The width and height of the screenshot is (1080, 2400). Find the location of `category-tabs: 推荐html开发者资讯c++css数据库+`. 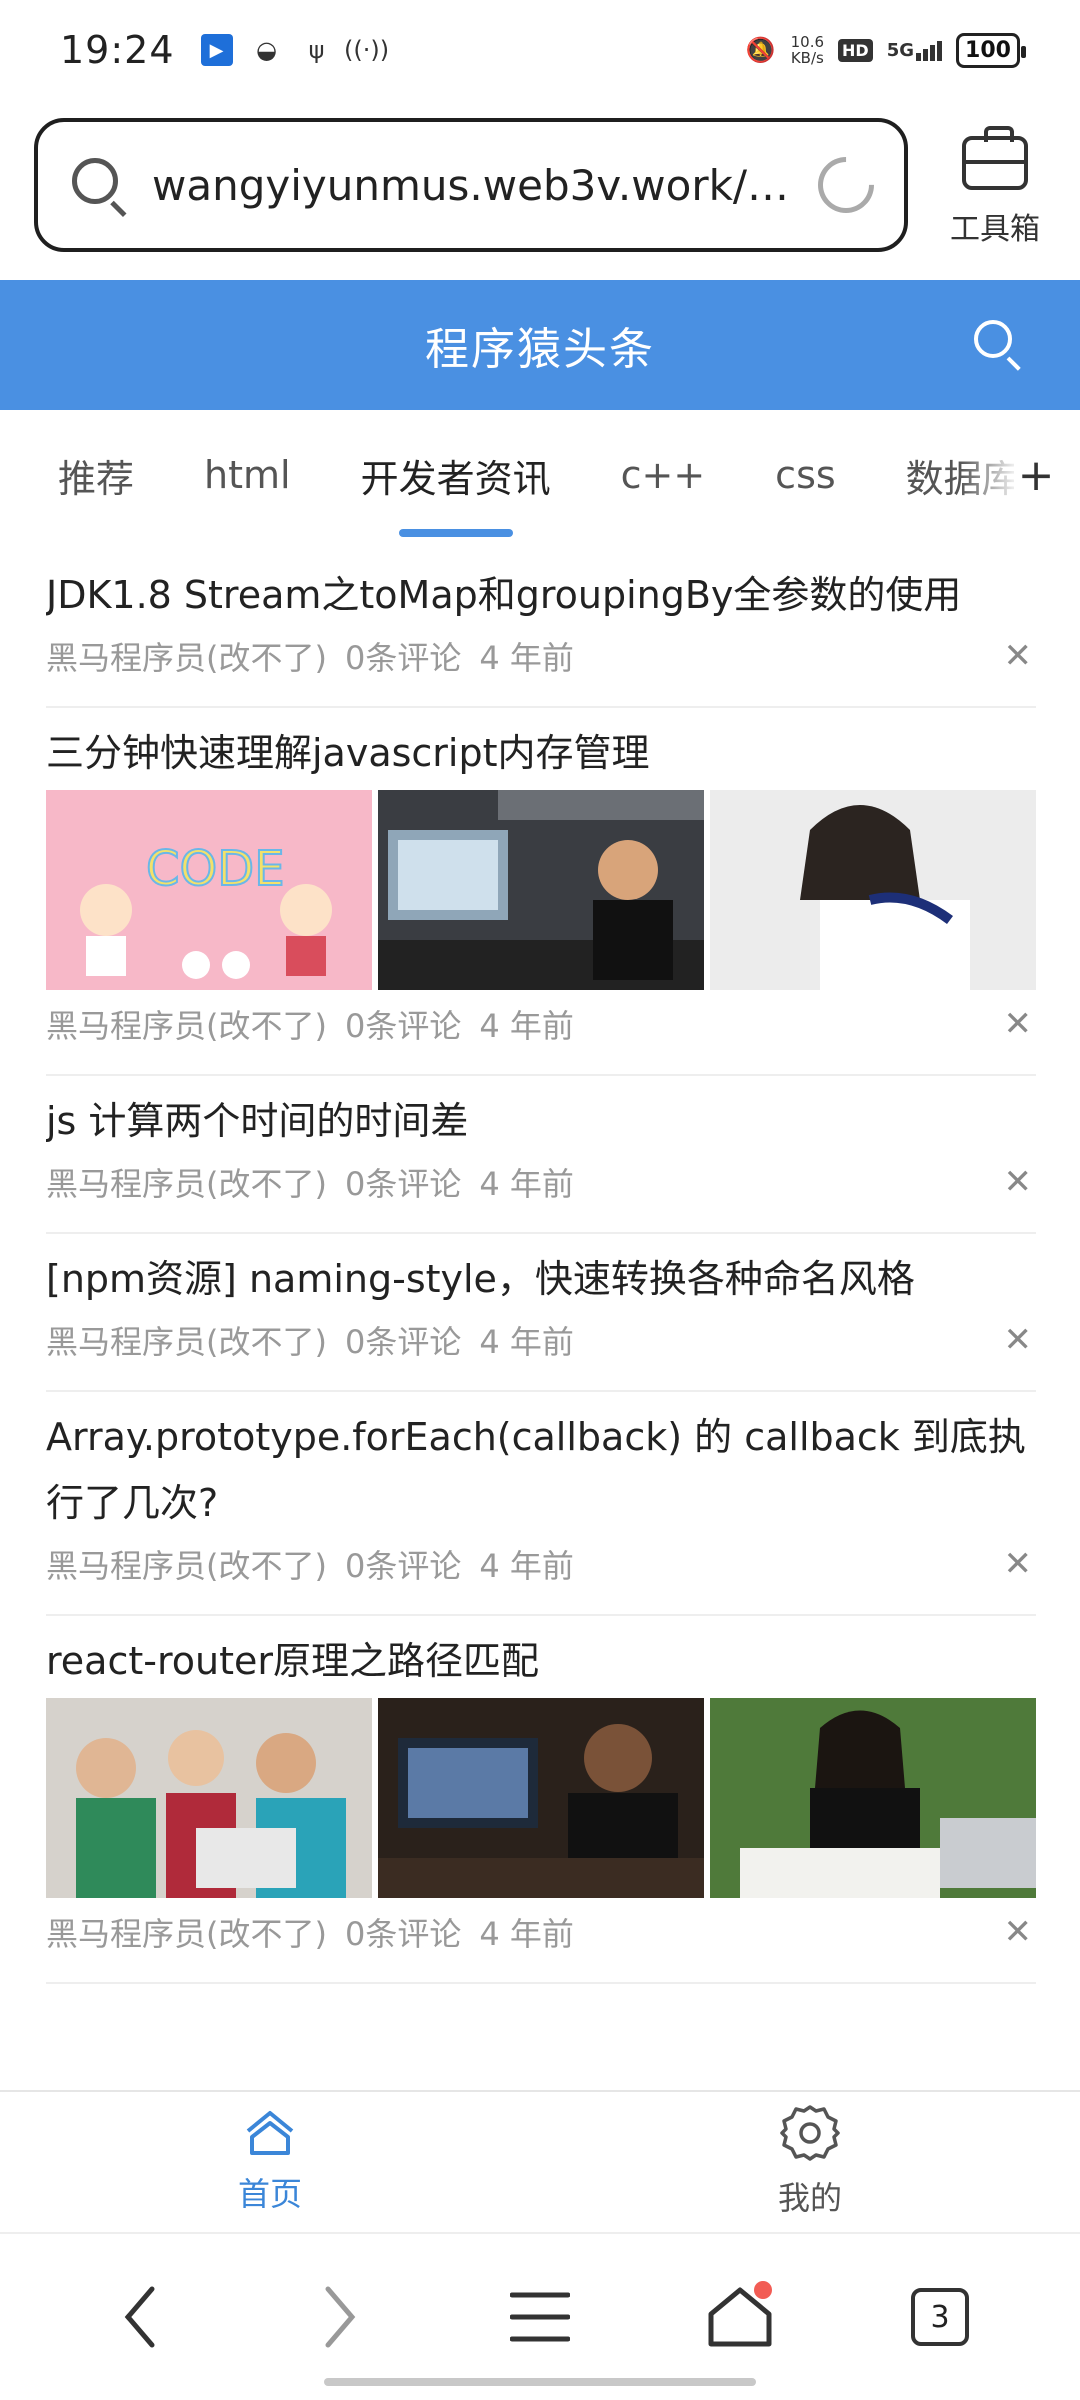

category-tabs: 推荐html开发者资讯c++css数据库+ is located at coordinates (540, 475).